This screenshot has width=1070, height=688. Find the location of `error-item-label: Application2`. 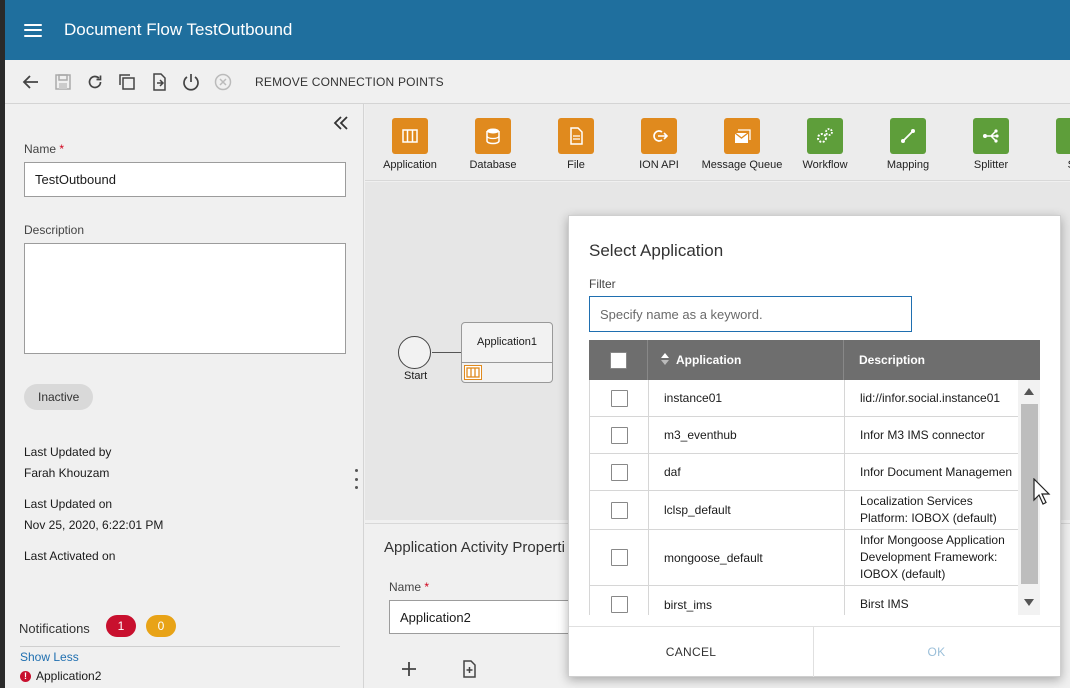

error-item-label: Application2 is located at coordinates (69, 676).